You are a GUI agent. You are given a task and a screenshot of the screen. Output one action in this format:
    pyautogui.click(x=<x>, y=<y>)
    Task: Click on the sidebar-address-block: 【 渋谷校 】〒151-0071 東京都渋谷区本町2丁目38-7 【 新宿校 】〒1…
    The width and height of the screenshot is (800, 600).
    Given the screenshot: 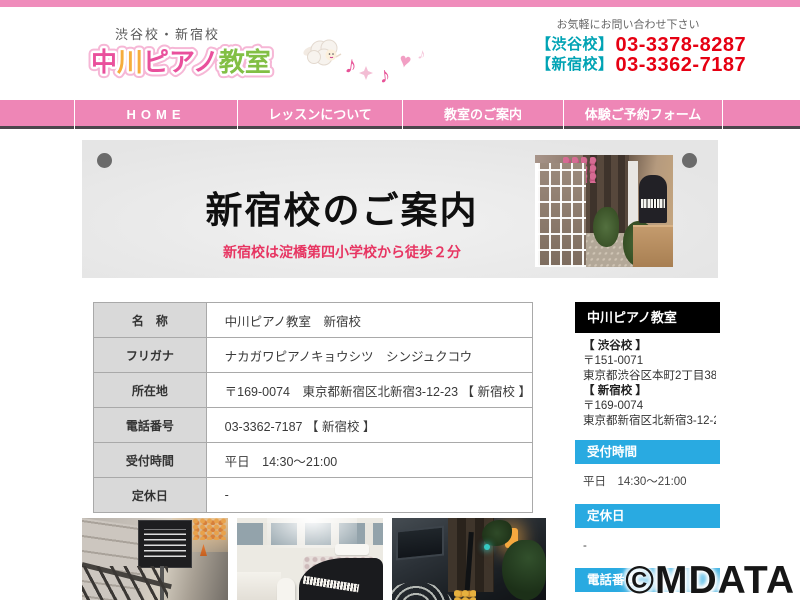 What is the action you would take?
    pyautogui.click(x=647, y=383)
    